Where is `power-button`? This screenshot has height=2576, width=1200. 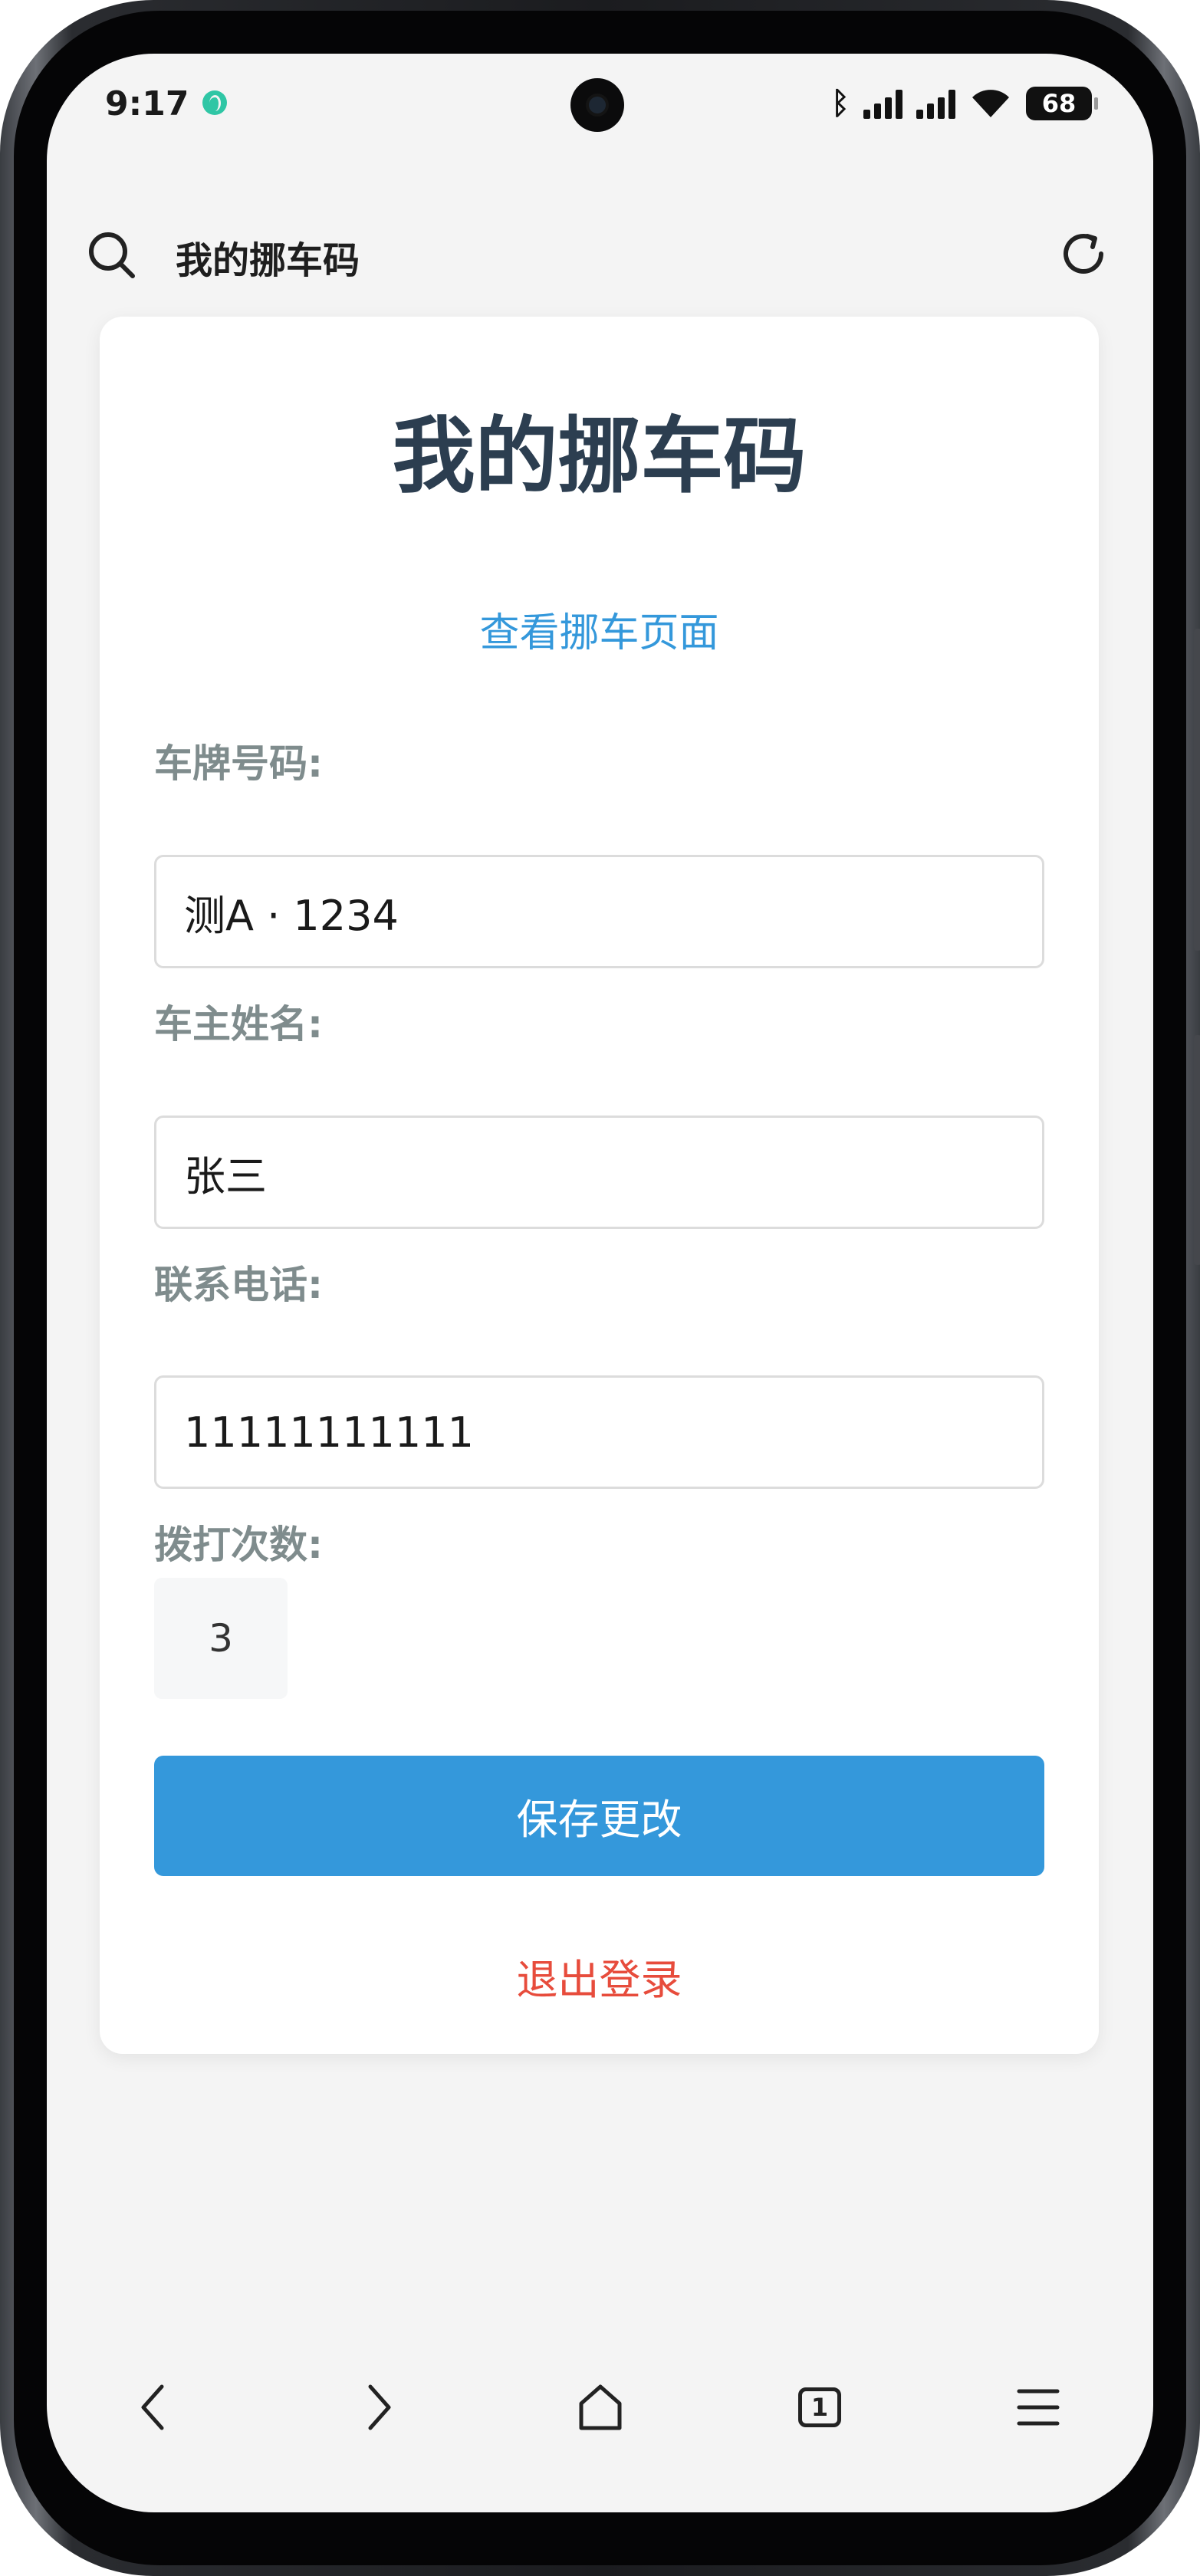
power-button is located at coordinates (1197, 1150).